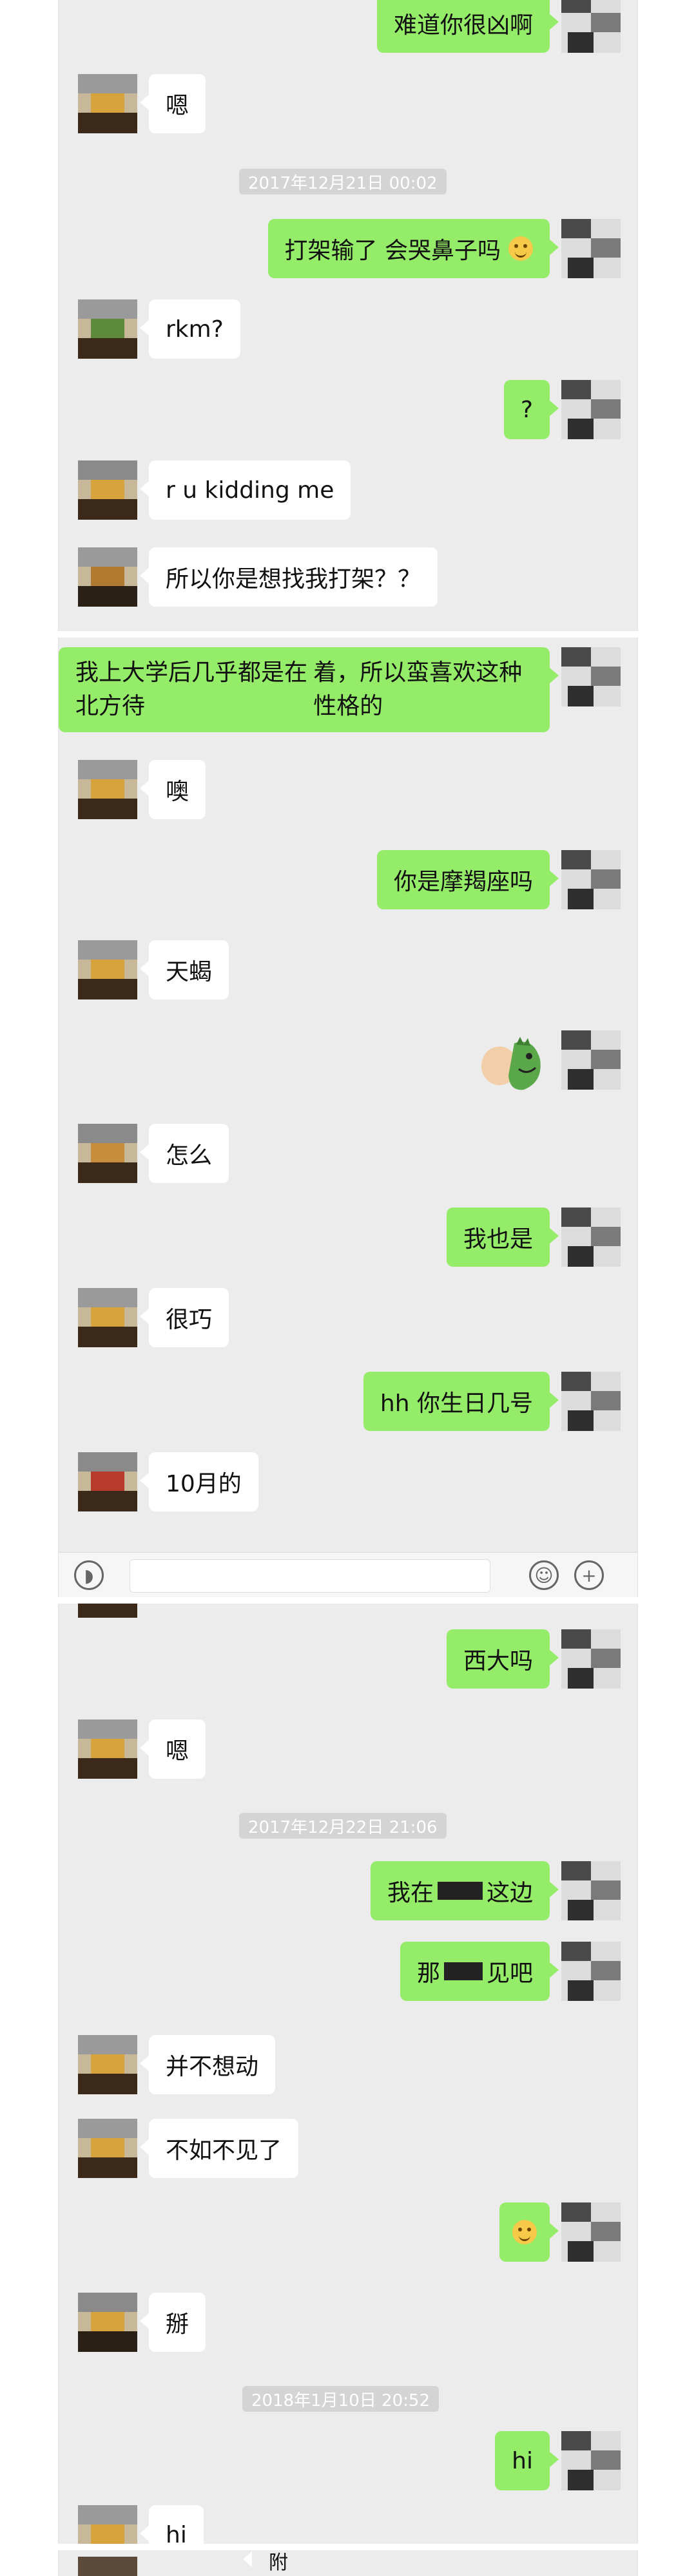 The height and width of the screenshot is (2576, 696). What do you see at coordinates (190, 329) in the screenshot?
I see `message-bubble: rkm?` at bounding box center [190, 329].